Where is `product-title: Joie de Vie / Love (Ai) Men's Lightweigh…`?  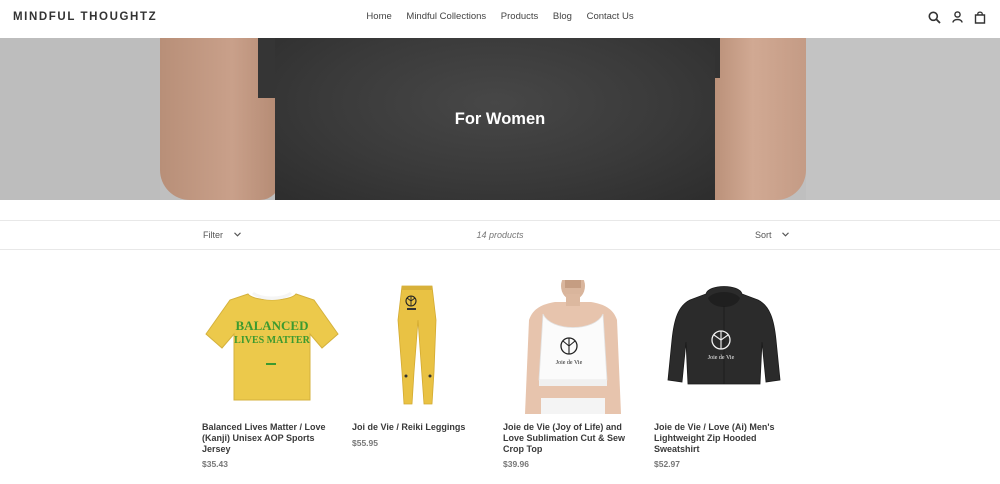 product-title: Joie de Vie / Love (Ai) Men's Lightweigh… is located at coordinates (724, 438).